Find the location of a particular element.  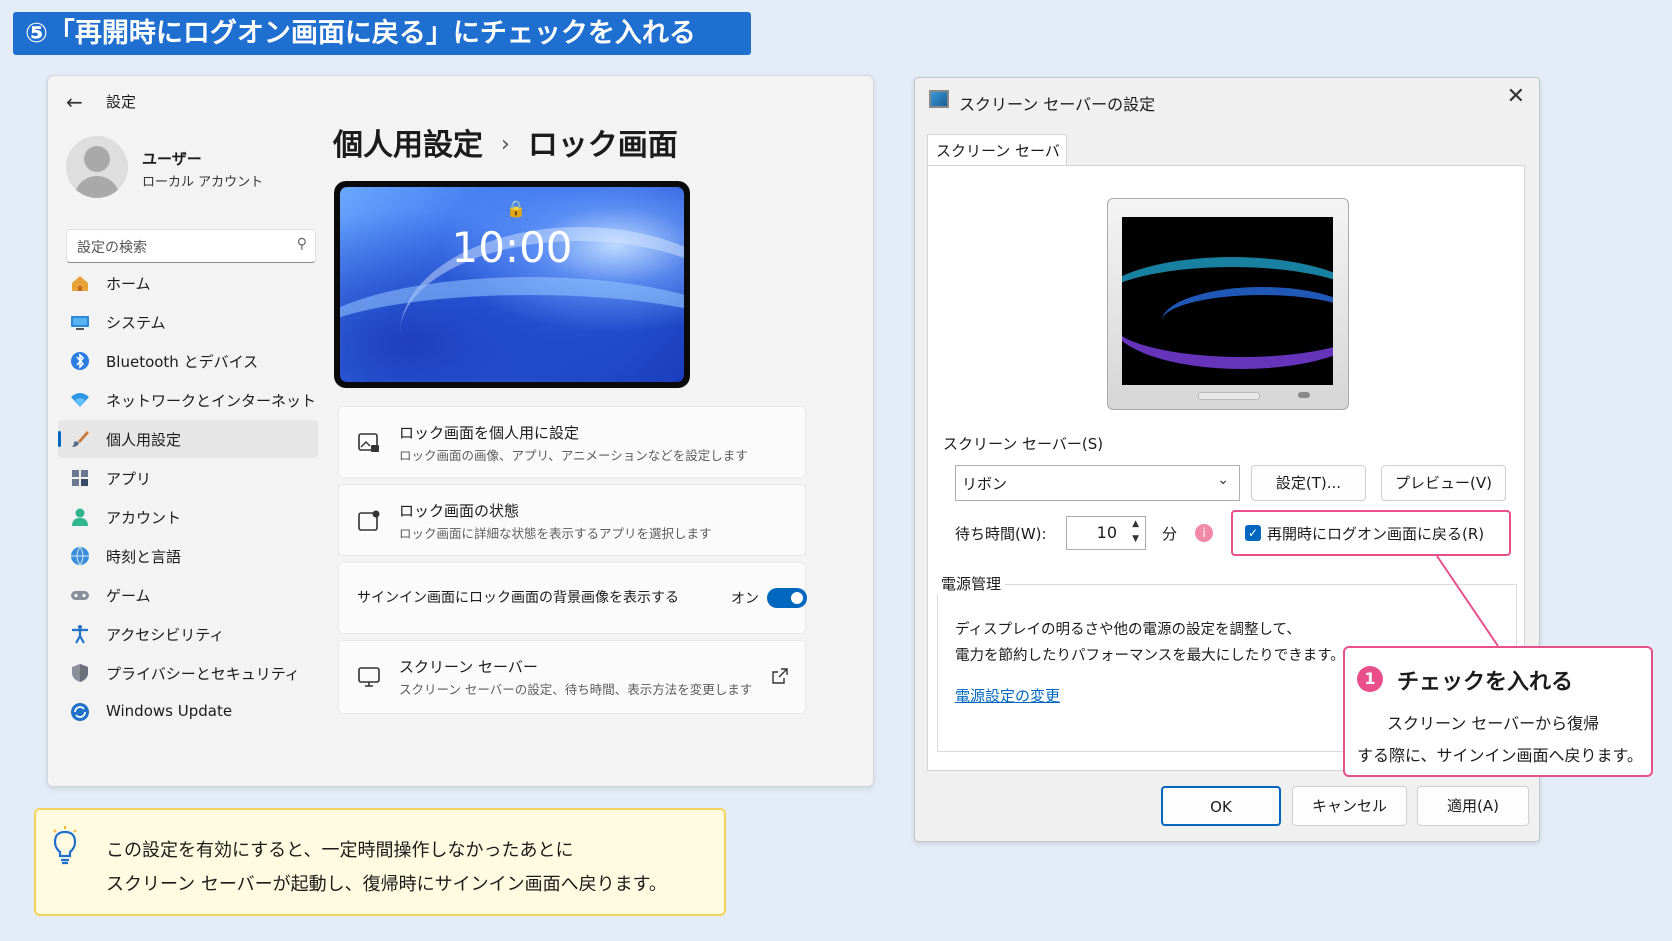

card-subtitle: ロック画面の画像、アプリ、アニメーションなどを設定します is located at coordinates (573, 455).